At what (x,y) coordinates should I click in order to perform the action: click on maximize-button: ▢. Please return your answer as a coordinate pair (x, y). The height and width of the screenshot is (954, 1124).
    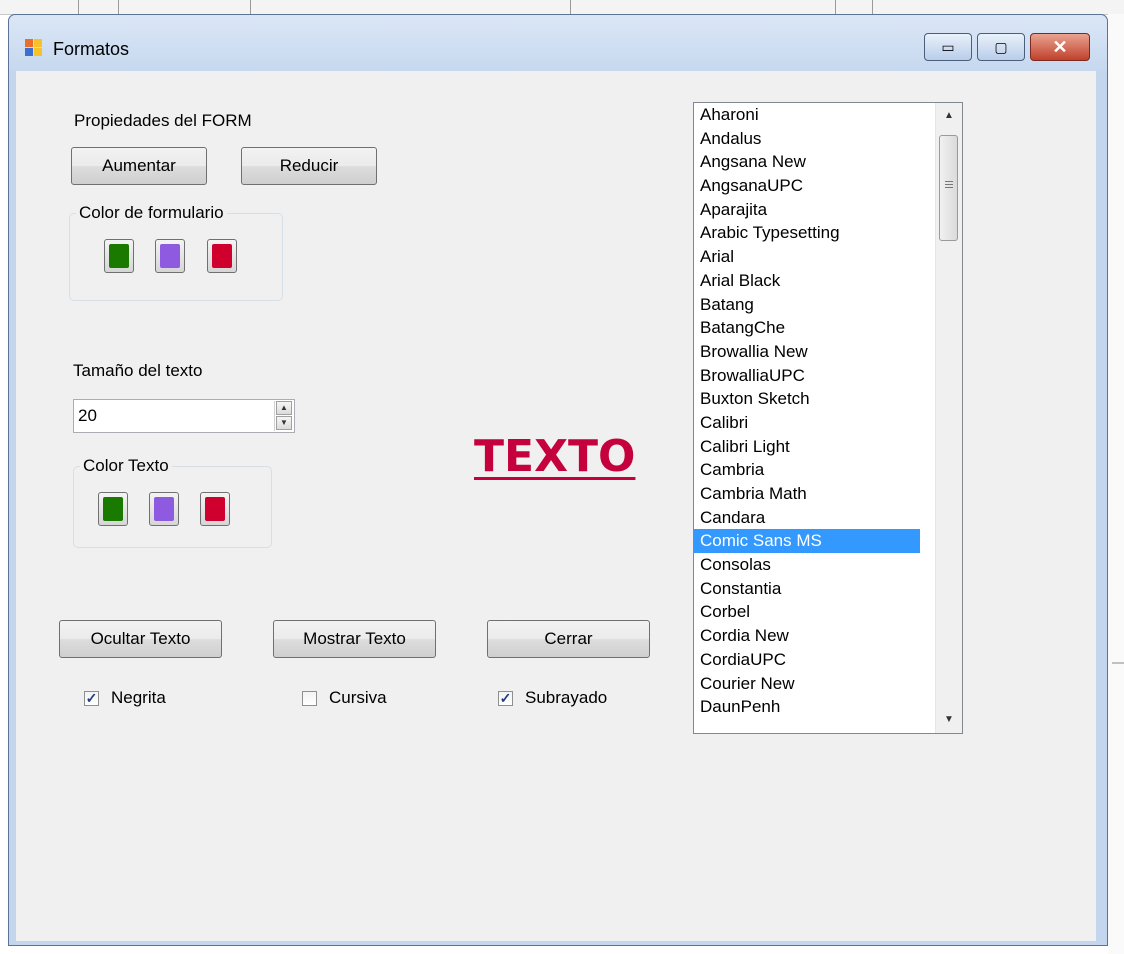
    Looking at the image, I should click on (1001, 47).